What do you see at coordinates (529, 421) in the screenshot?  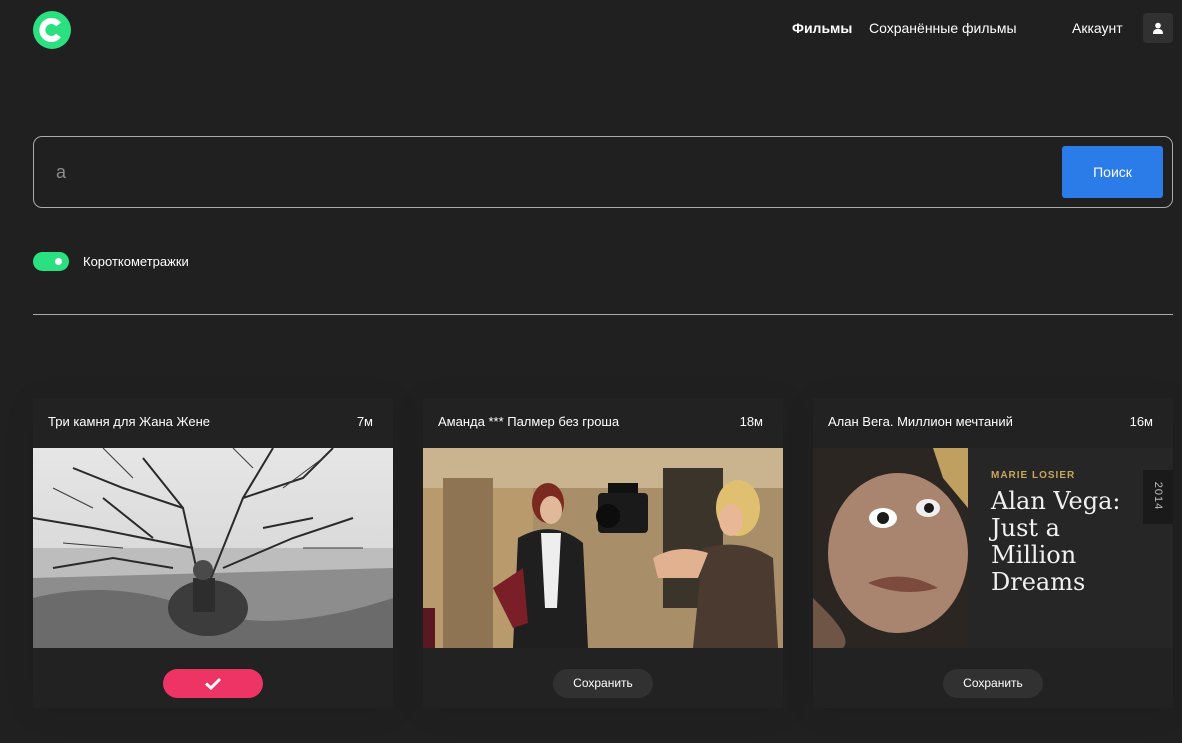 I see `movie-title: Аманда *** Палмер без гроша` at bounding box center [529, 421].